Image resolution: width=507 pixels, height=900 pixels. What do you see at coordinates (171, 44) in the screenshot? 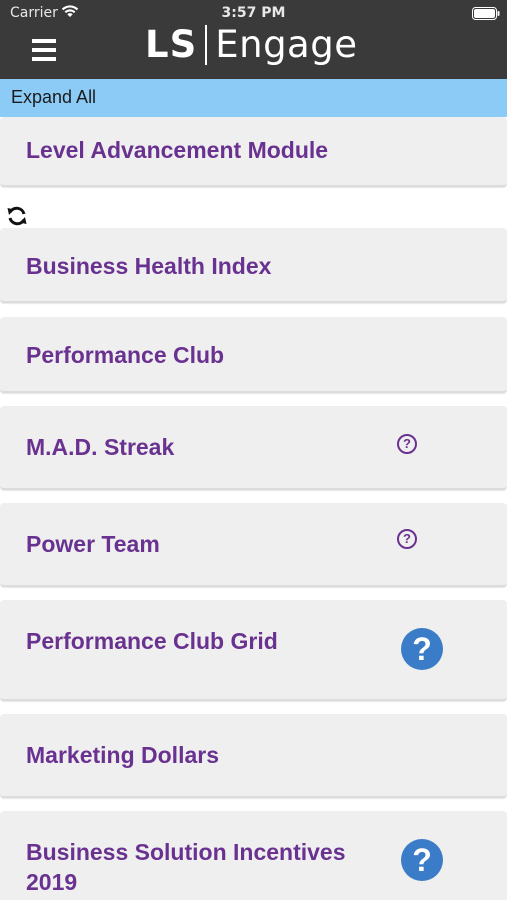
I see `logo-ls-text: LS` at bounding box center [171, 44].